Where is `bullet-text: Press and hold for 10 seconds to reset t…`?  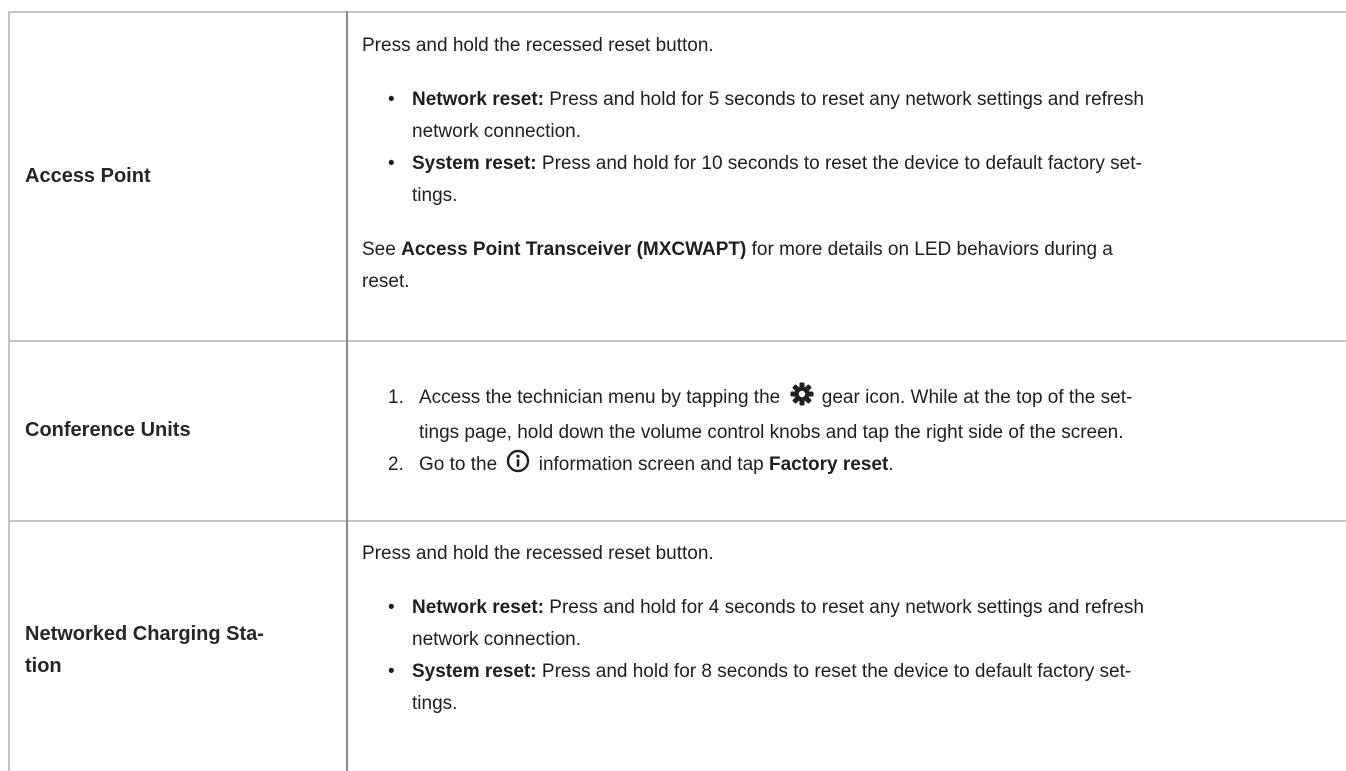 bullet-text: Press and hold for 10 seconds to reset t… is located at coordinates (841, 163).